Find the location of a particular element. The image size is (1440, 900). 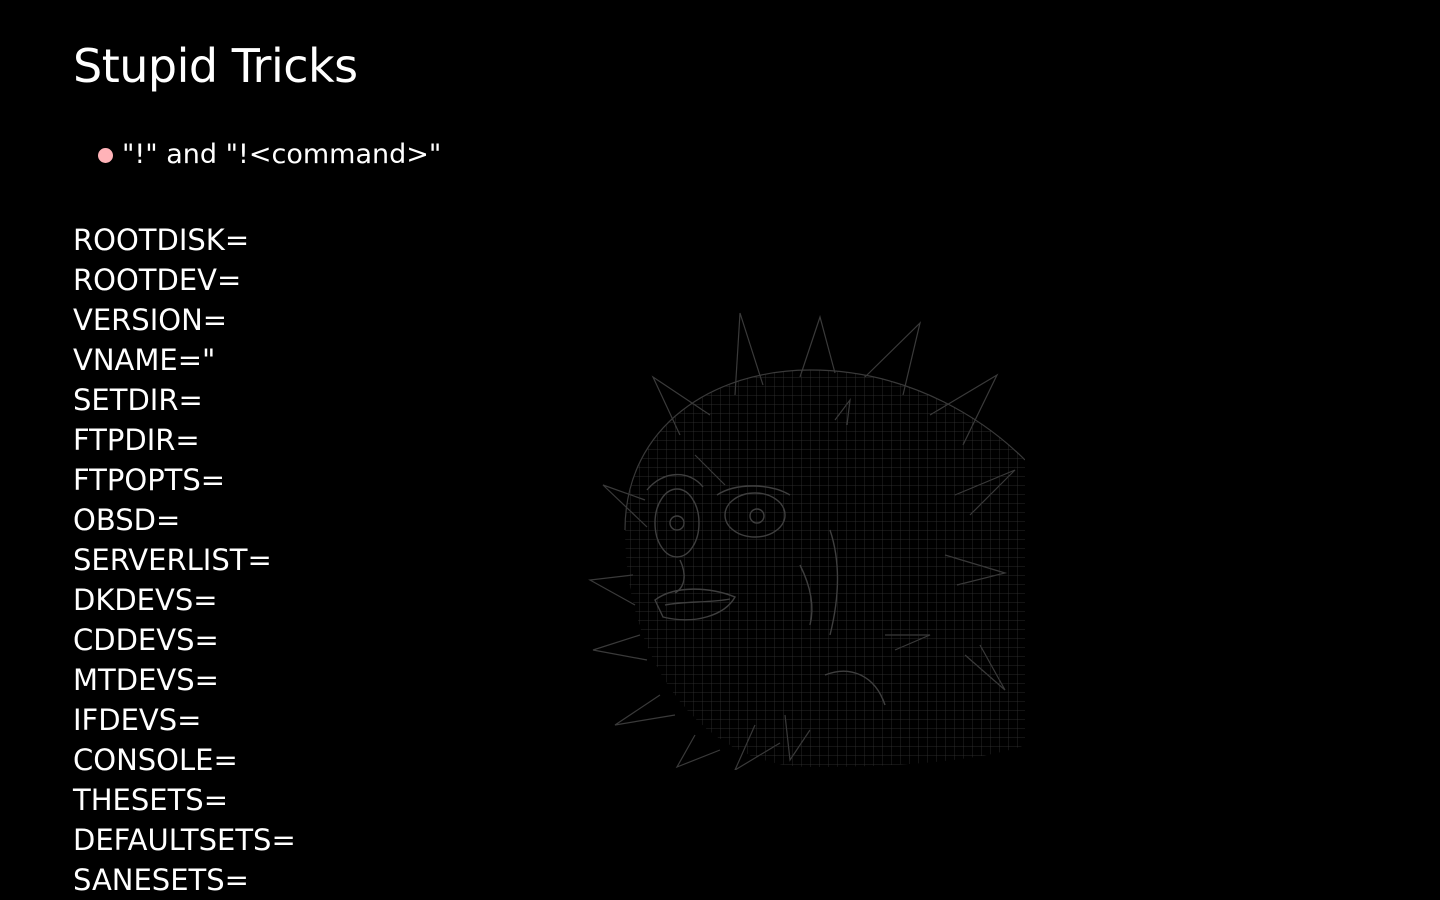

bullet-list: "!" and "!<command>" is located at coordinates (269, 155).